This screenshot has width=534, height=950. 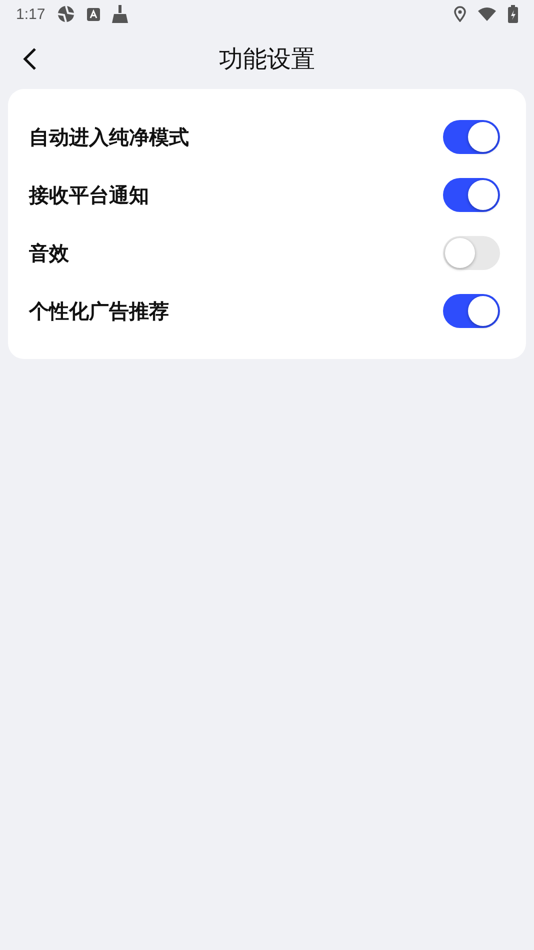 What do you see at coordinates (109, 137) in the screenshot?
I see `setting-label: 自动进入纯净模式` at bounding box center [109, 137].